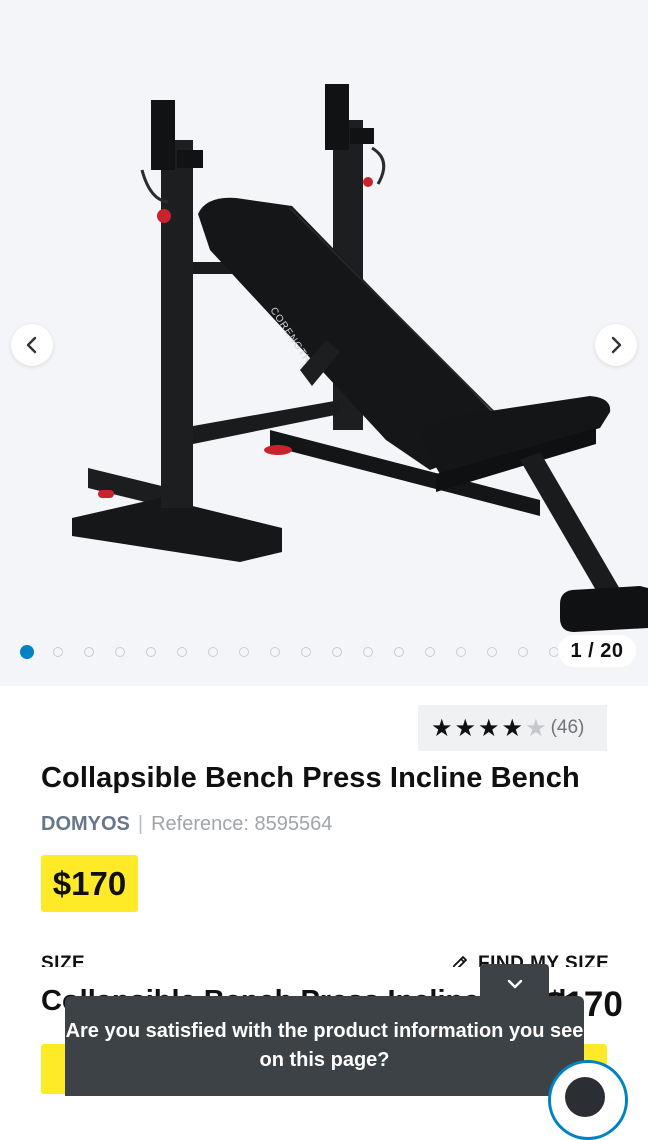 The height and width of the screenshot is (1140, 648). Describe the element at coordinates (514, 984) in the screenshot. I see `chevron-down-icon` at that location.